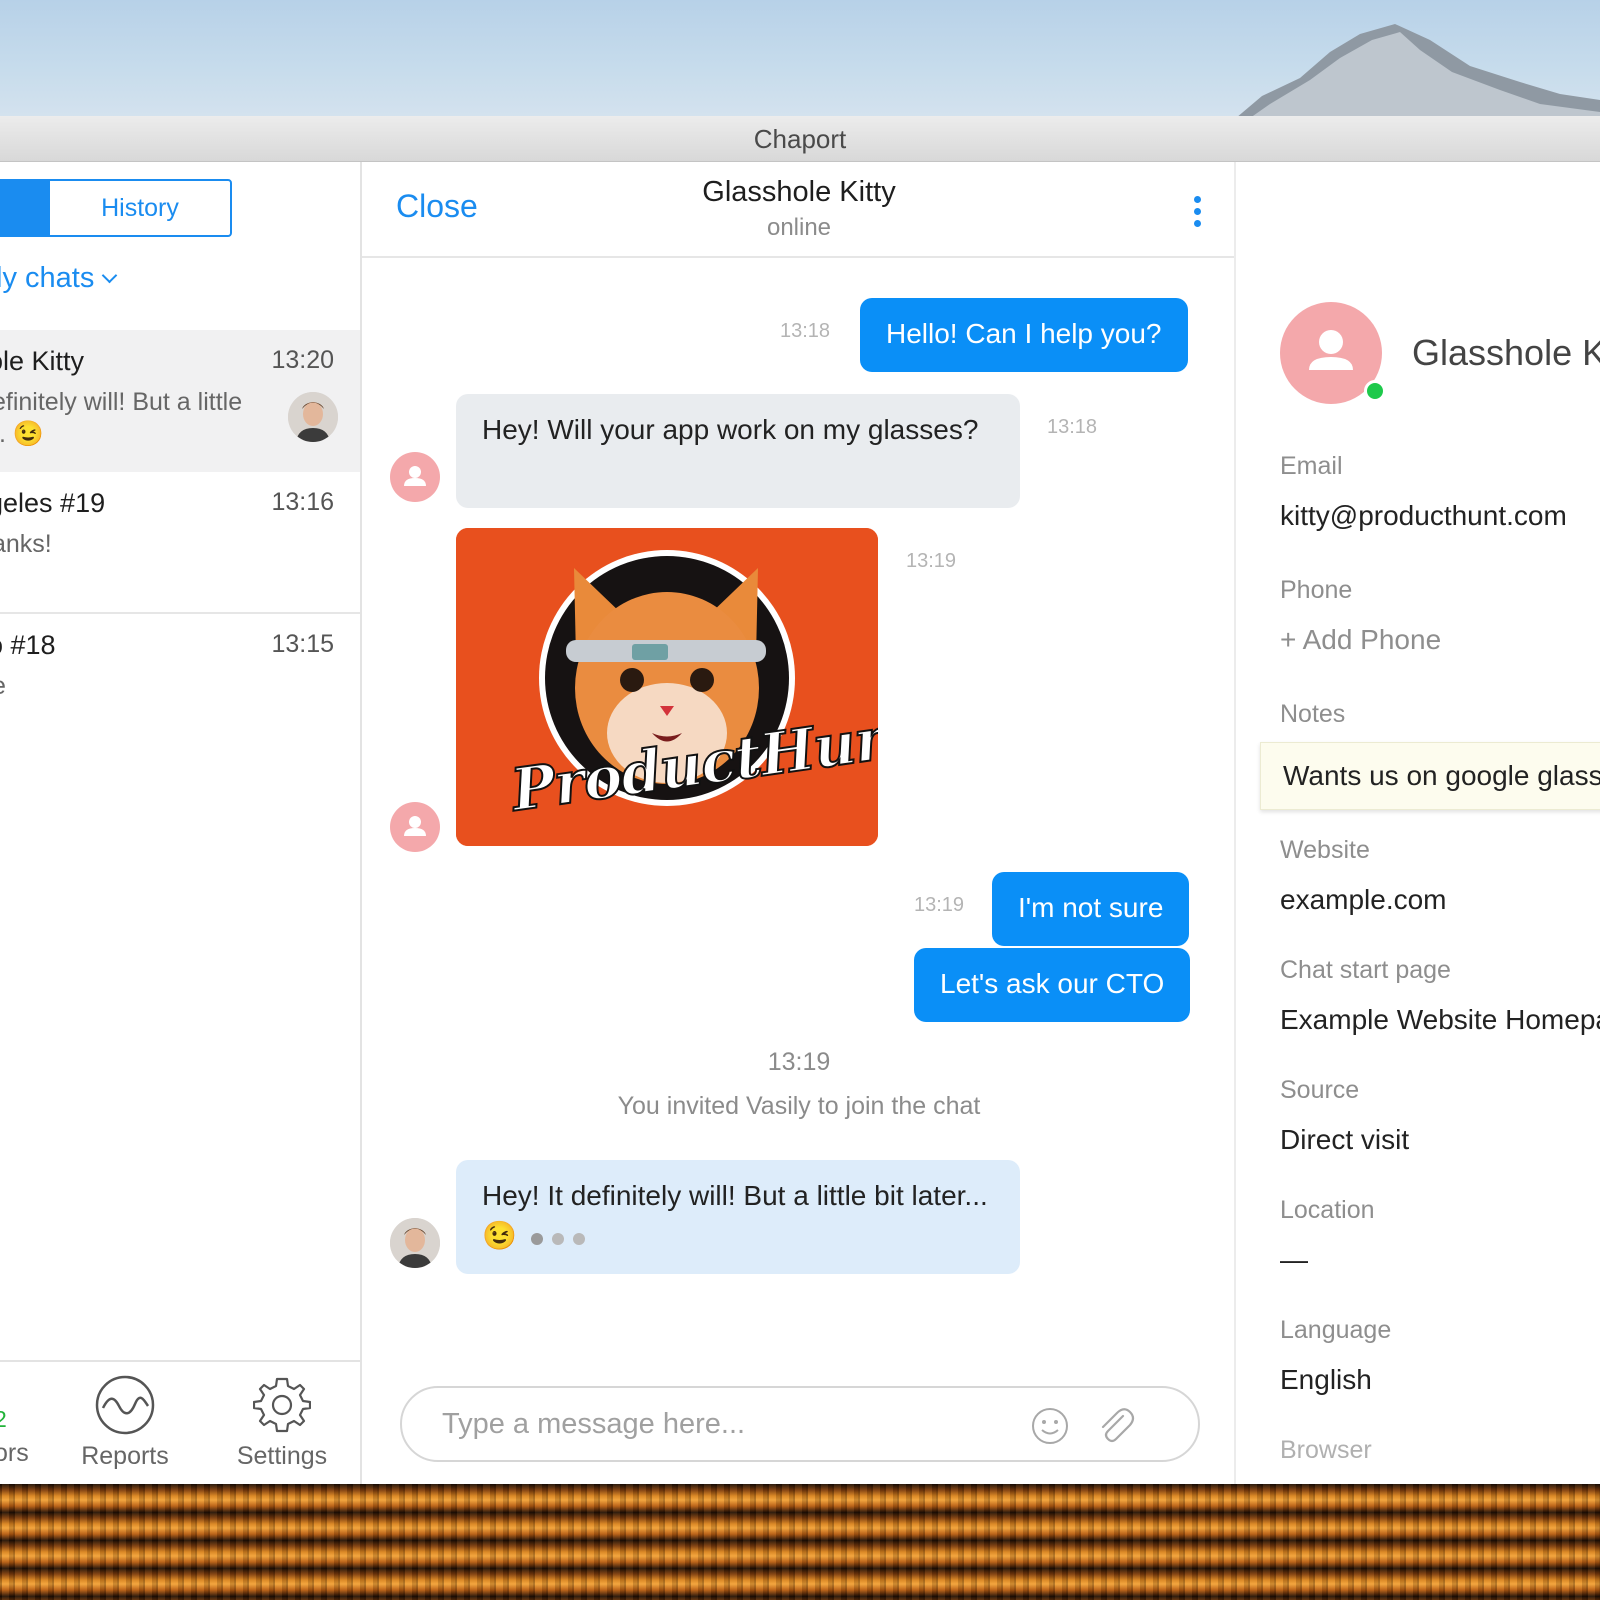 The image size is (1600, 1600). What do you see at coordinates (1326, 1379) in the screenshot?
I see `language-value: English` at bounding box center [1326, 1379].